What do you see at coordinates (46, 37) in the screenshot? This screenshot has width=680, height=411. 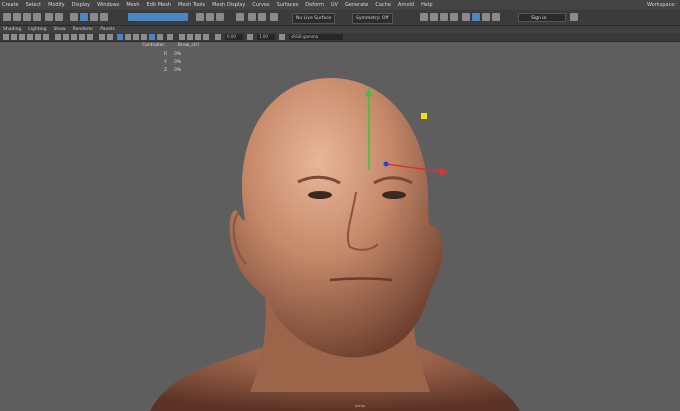 I see `grease-pencil-icon` at bounding box center [46, 37].